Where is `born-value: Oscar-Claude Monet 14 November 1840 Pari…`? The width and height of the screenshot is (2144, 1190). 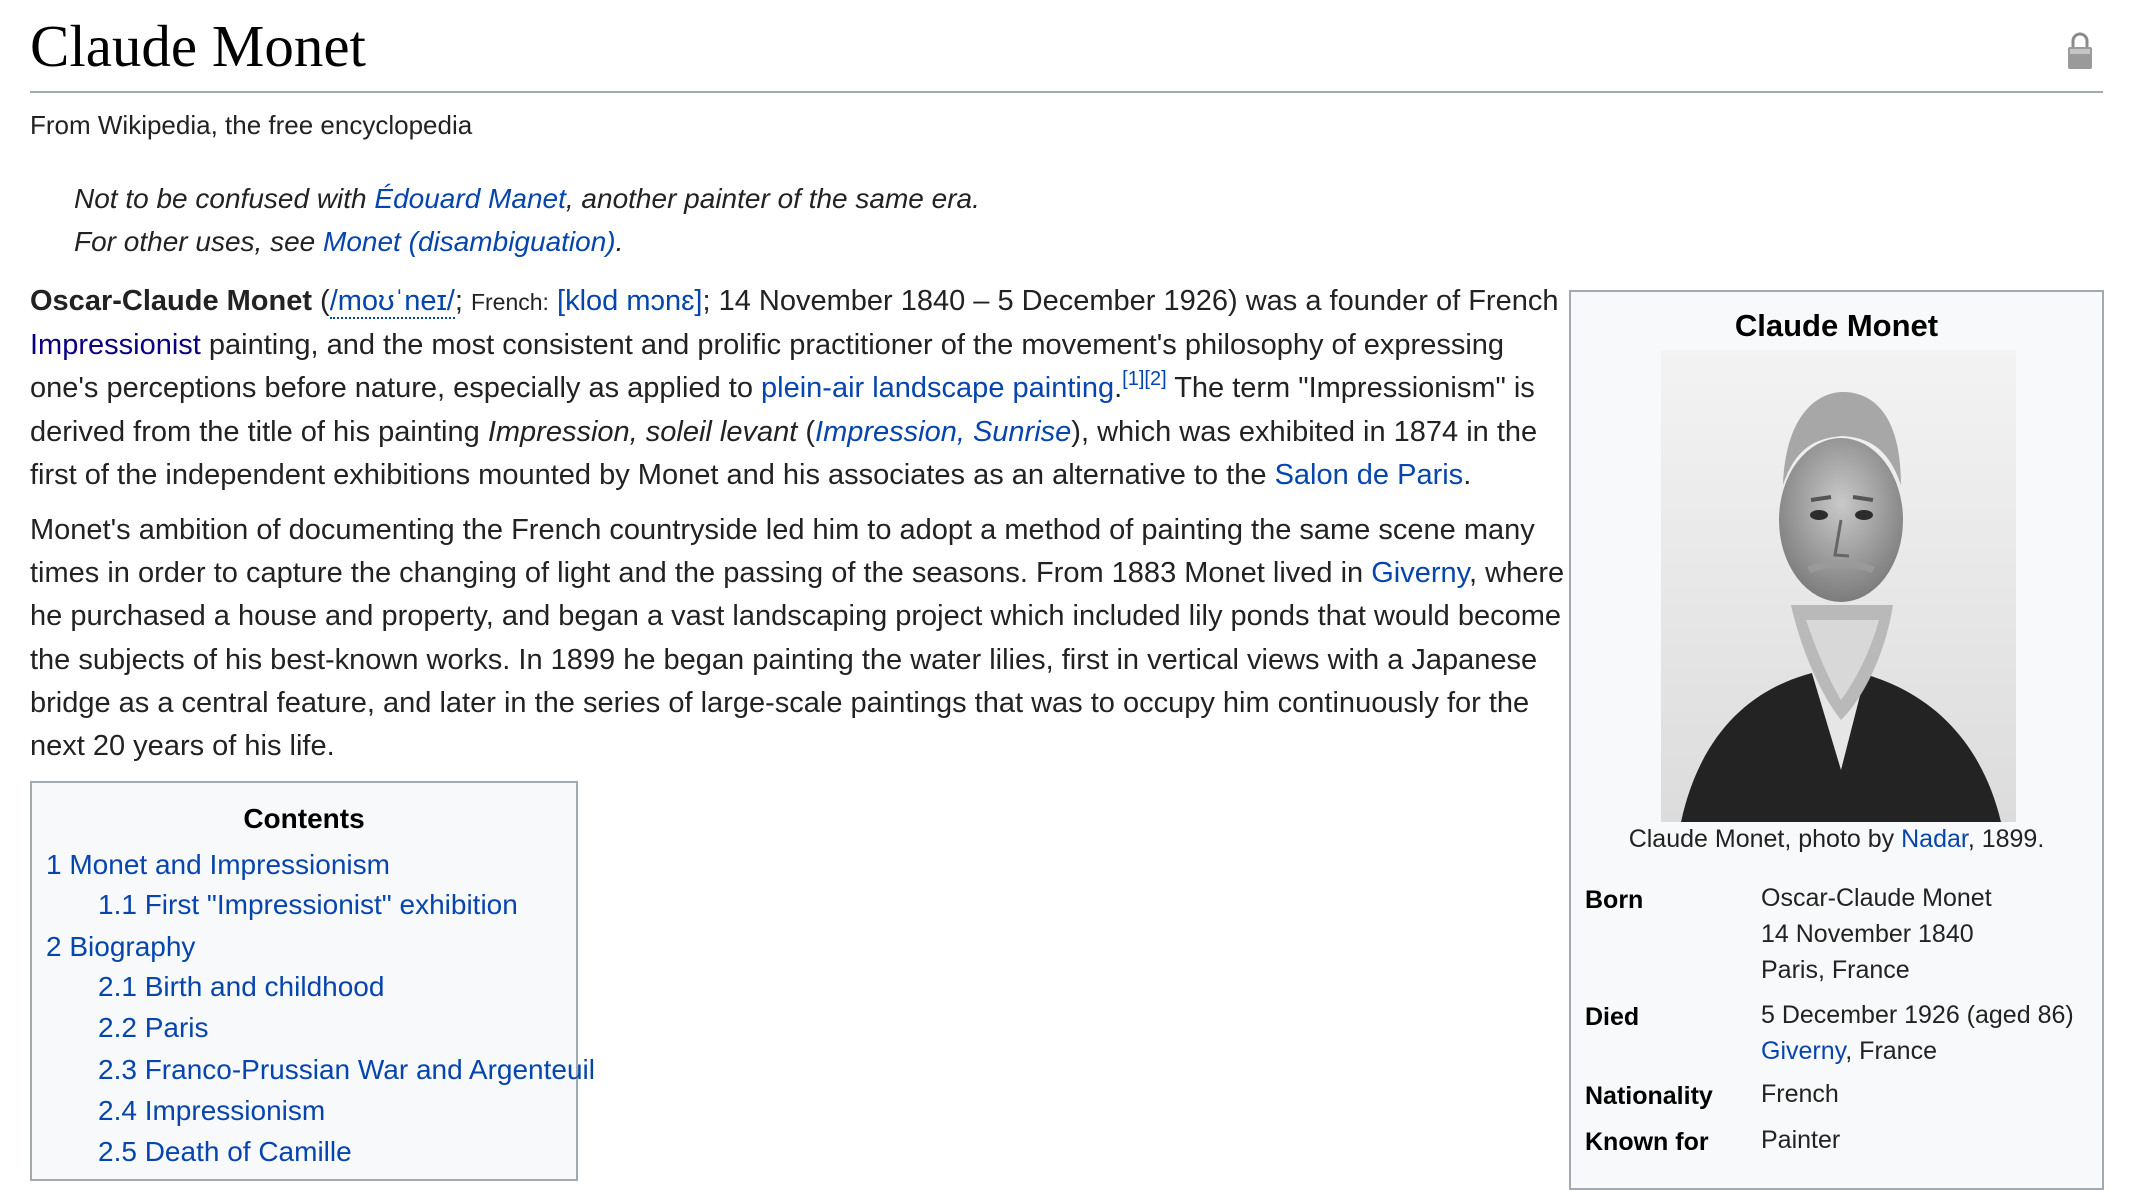
born-value: Oscar-Claude Monet 14 November 1840 Pari… is located at coordinates (1876, 934).